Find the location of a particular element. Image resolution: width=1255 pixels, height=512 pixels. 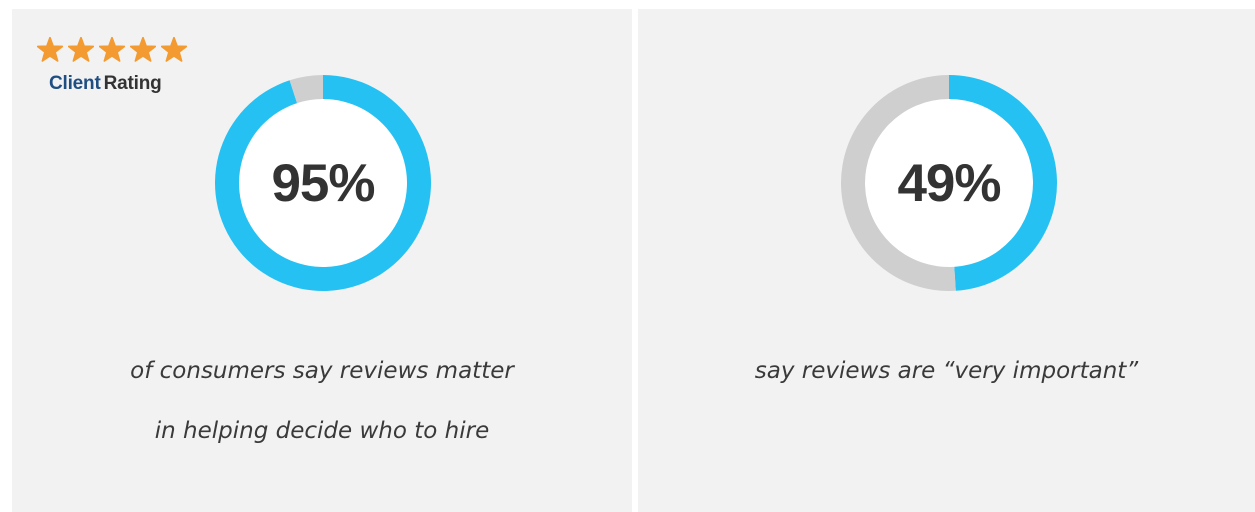

donut-chart-1: 95% is located at coordinates (323, 183).